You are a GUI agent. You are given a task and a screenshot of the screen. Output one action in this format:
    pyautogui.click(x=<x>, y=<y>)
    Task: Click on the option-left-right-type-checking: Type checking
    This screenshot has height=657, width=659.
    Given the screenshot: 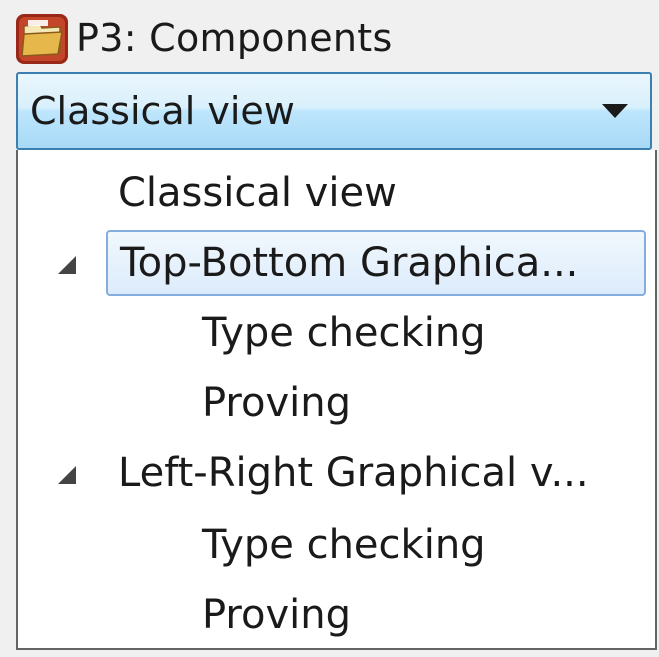 What is the action you would take?
    pyautogui.click(x=344, y=545)
    